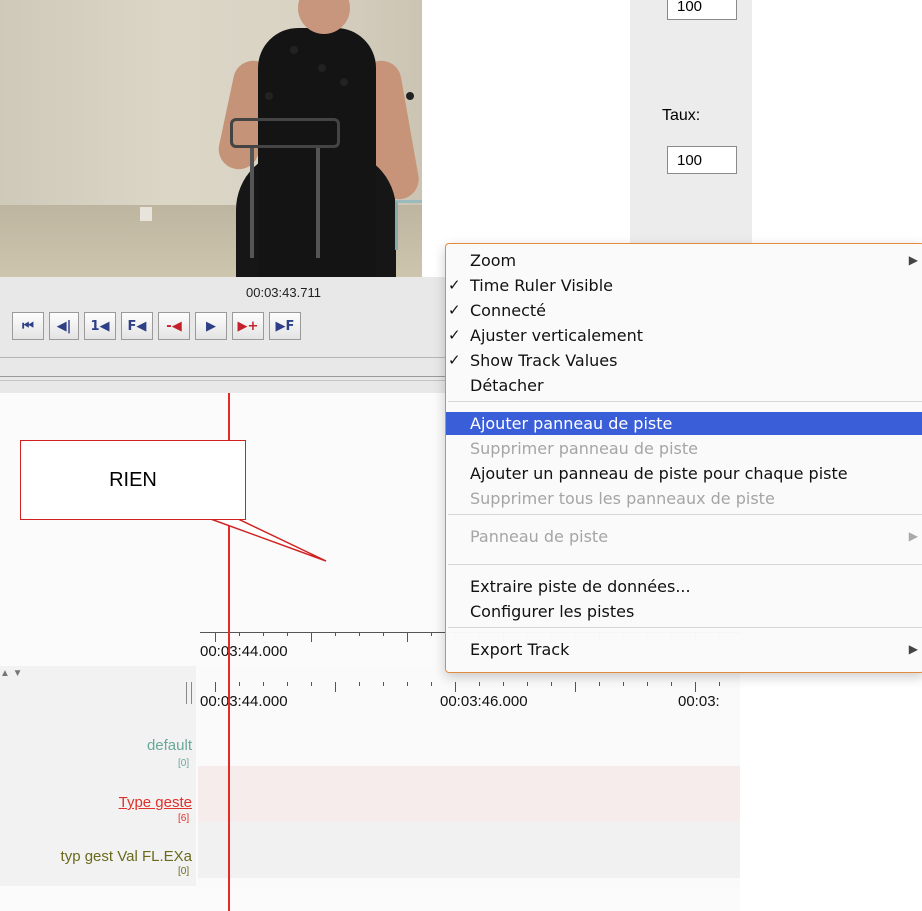 The image size is (922, 911). I want to click on menu-item-show-track-values: ✓ Show Track Values, so click(684, 360).